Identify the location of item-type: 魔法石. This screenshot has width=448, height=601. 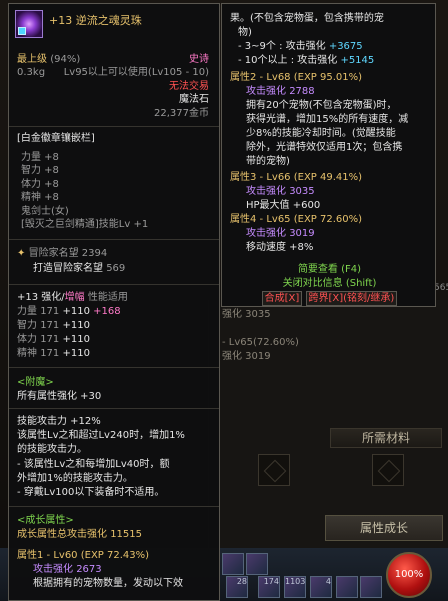
(194, 99).